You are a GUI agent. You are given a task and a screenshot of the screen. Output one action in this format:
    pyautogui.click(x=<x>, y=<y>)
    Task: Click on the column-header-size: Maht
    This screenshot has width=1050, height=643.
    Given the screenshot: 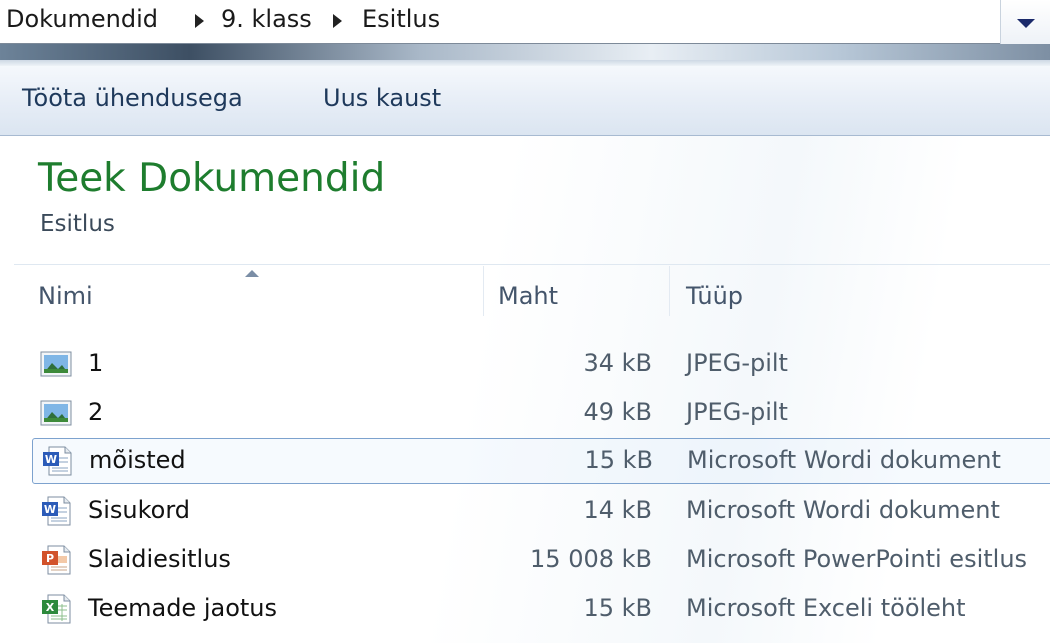 What is the action you would take?
    pyautogui.click(x=528, y=296)
    